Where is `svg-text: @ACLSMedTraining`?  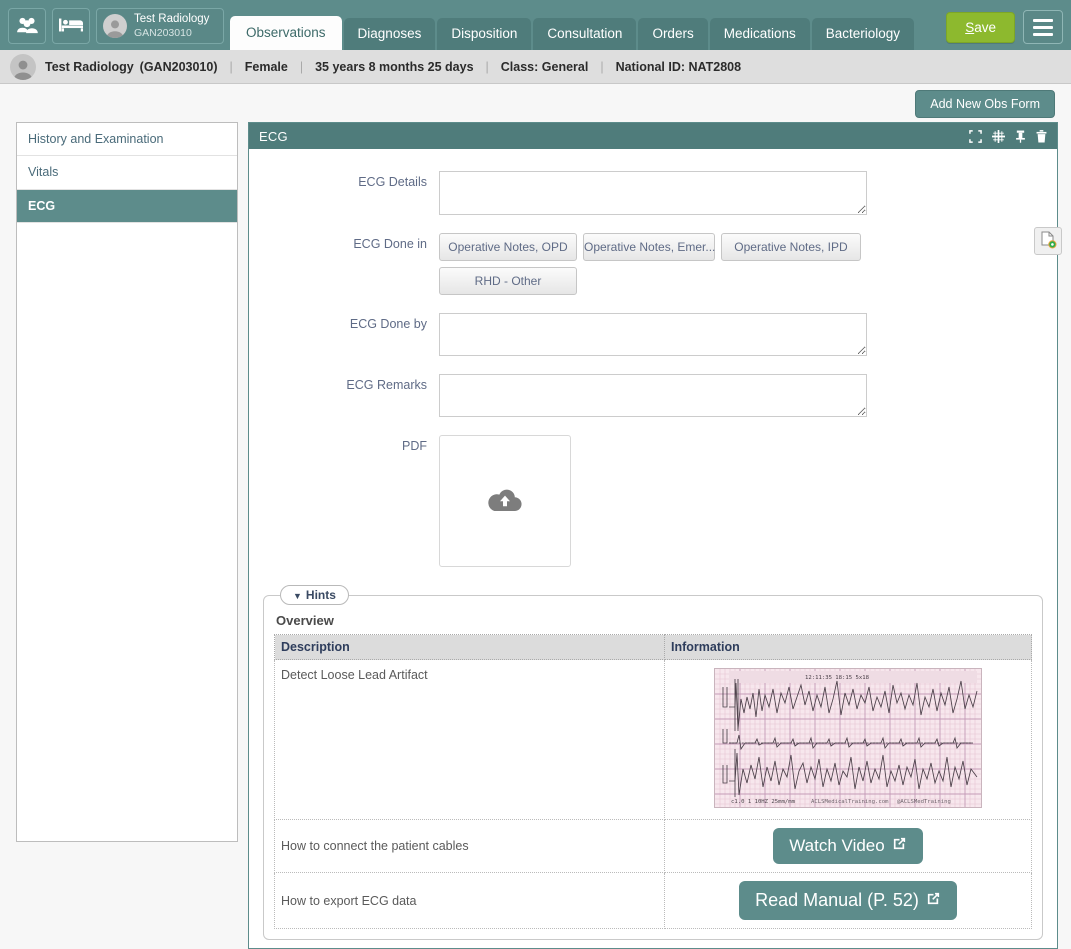
svg-text: @ACLSMedTraining is located at coordinates (924, 802).